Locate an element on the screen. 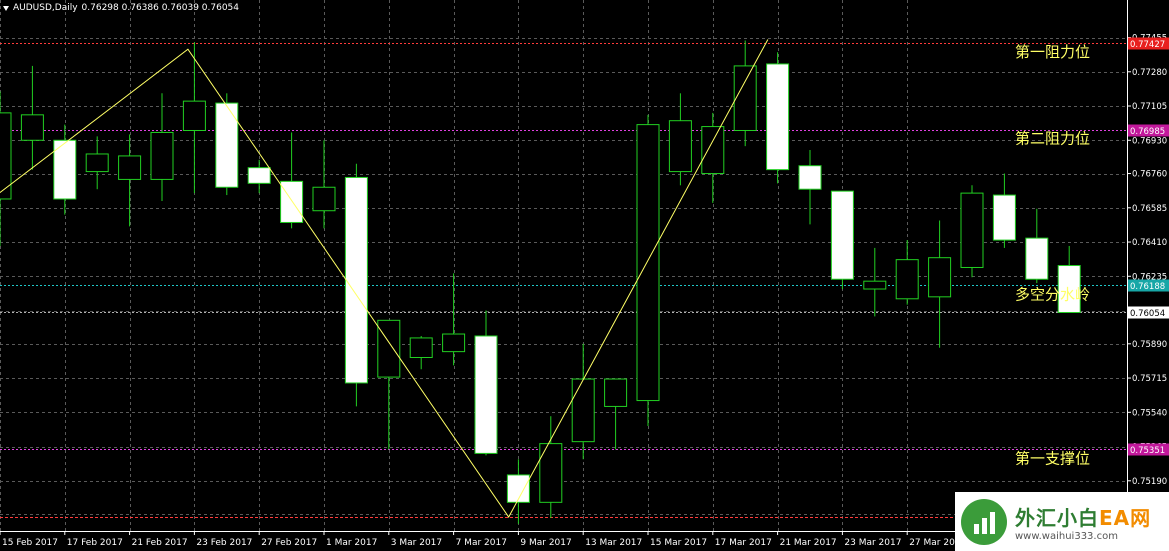  level-price-tag-label: 0.76985 is located at coordinates (1147, 132).